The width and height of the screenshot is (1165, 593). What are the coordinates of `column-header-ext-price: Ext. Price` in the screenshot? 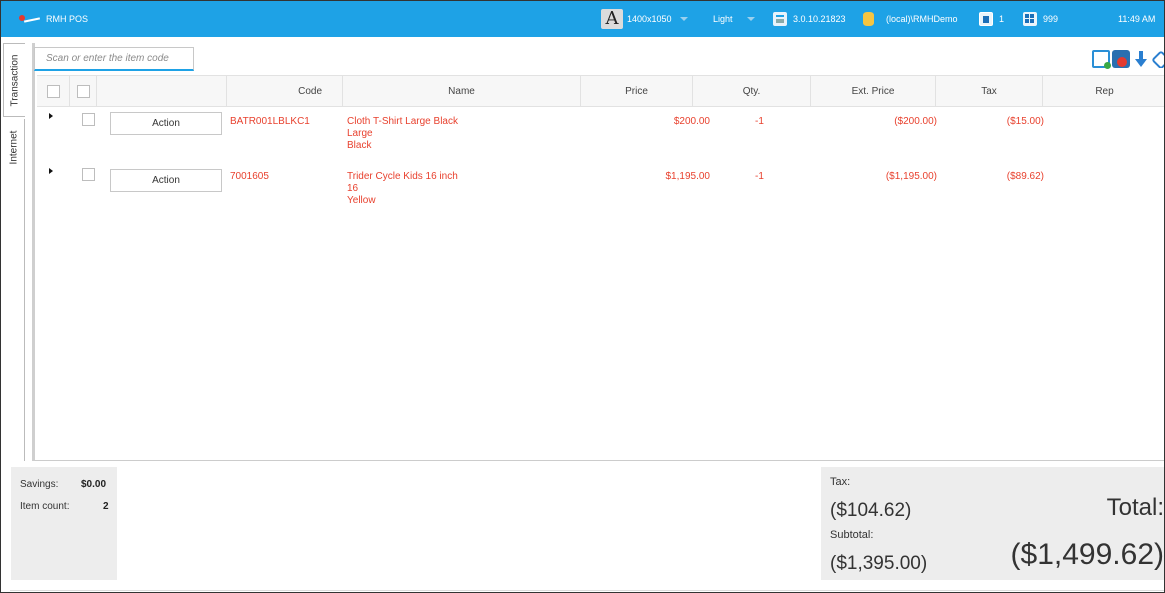 It's located at (873, 91).